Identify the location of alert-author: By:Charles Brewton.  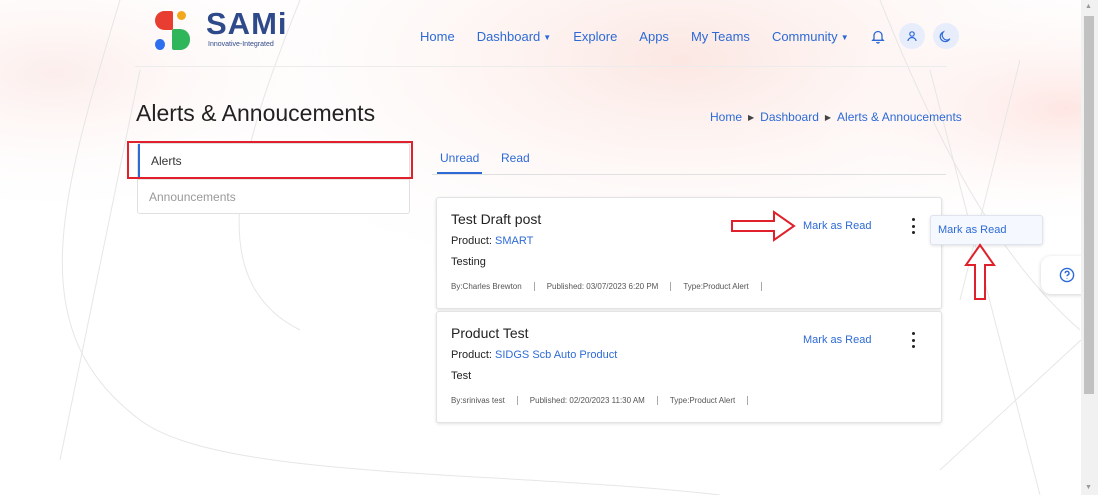
(493, 286).